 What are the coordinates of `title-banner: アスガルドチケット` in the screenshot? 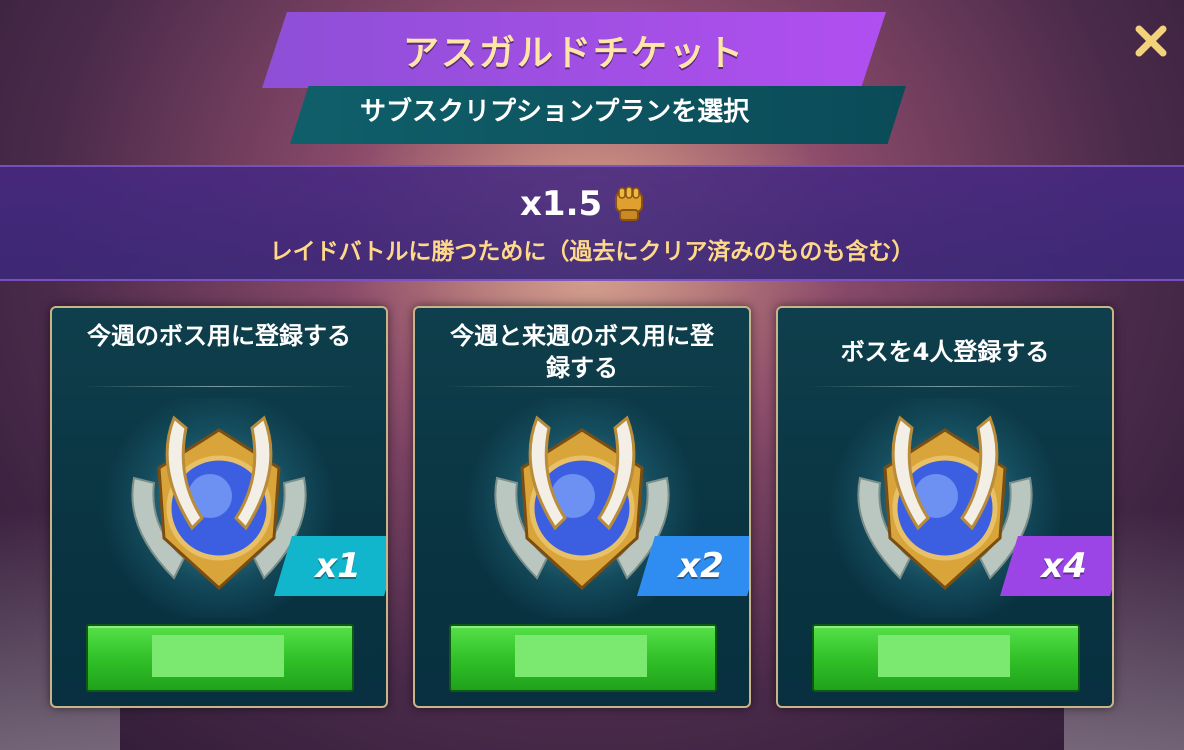 It's located at (574, 50).